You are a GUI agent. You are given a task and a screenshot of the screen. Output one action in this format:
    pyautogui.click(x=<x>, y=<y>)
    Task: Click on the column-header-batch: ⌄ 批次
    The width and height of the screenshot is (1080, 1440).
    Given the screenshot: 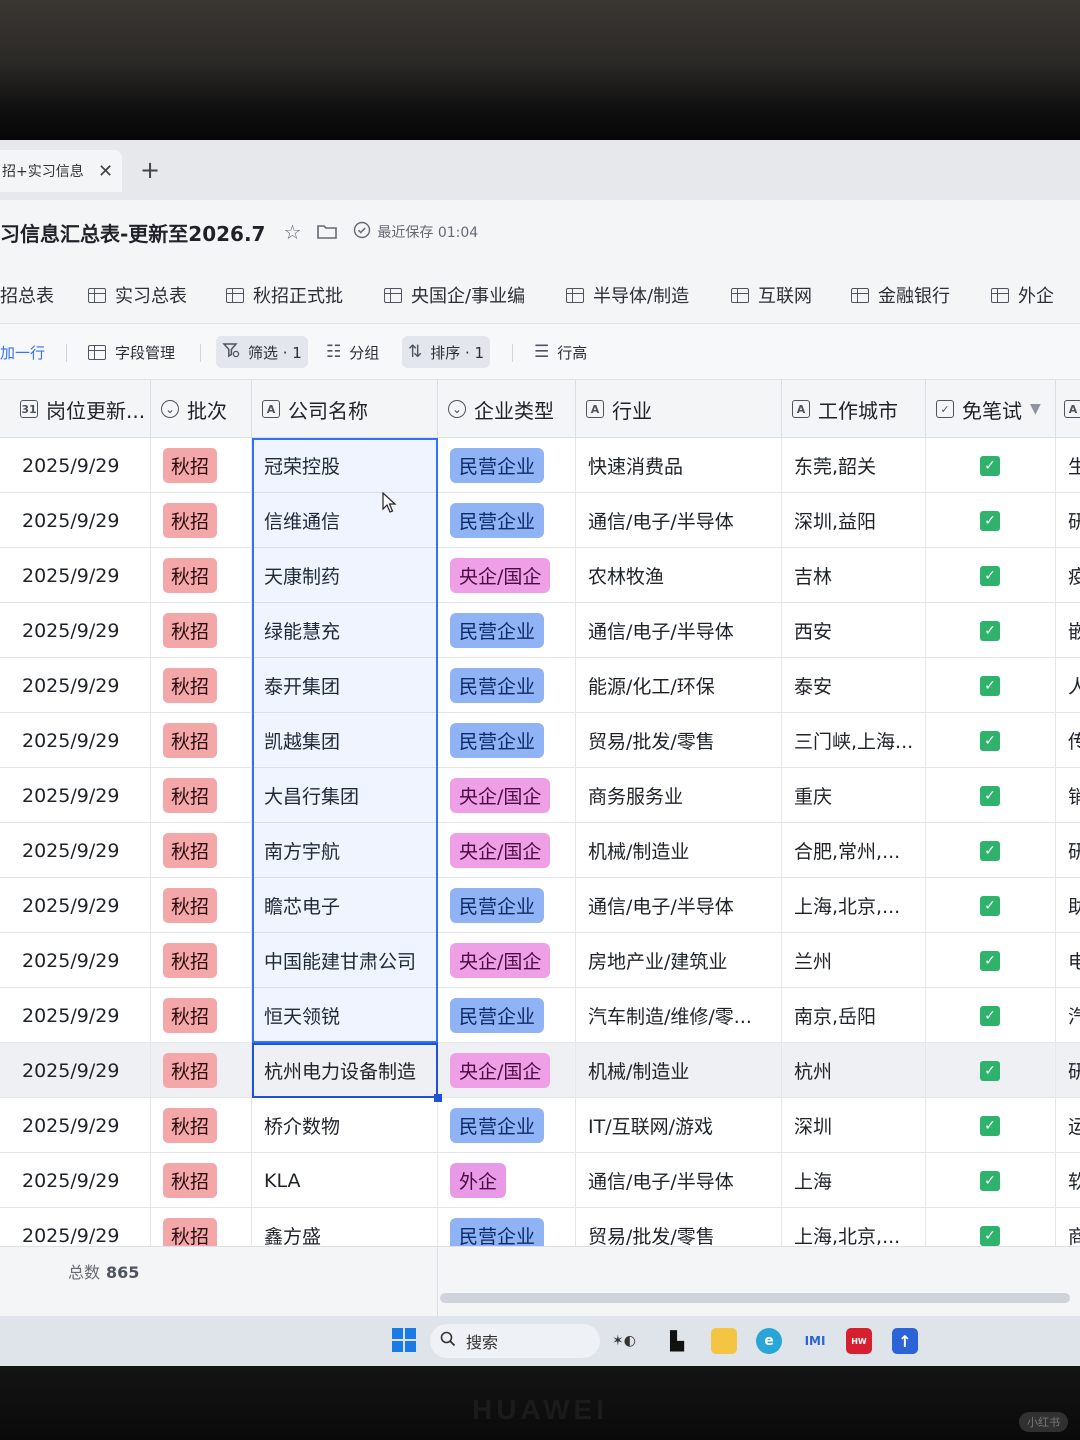 What is the action you would take?
    pyautogui.click(x=201, y=409)
    